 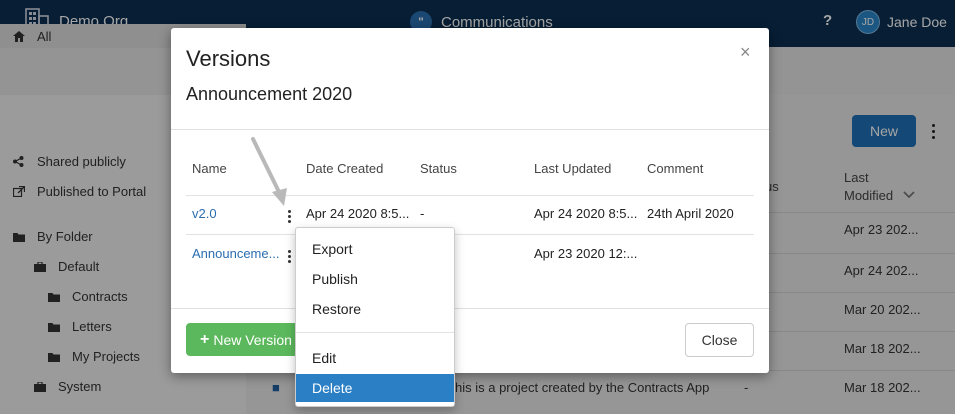 I want to click on menu-item-publish: Publish, so click(x=375, y=279).